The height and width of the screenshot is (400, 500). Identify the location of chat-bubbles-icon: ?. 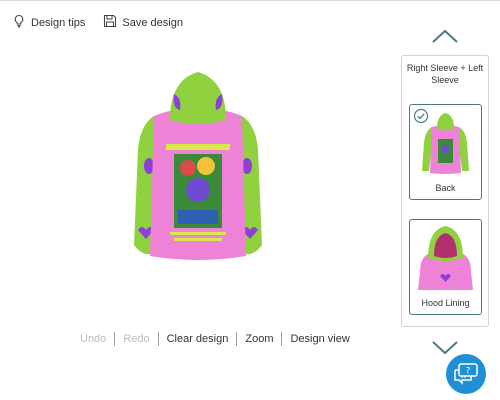
(466, 374).